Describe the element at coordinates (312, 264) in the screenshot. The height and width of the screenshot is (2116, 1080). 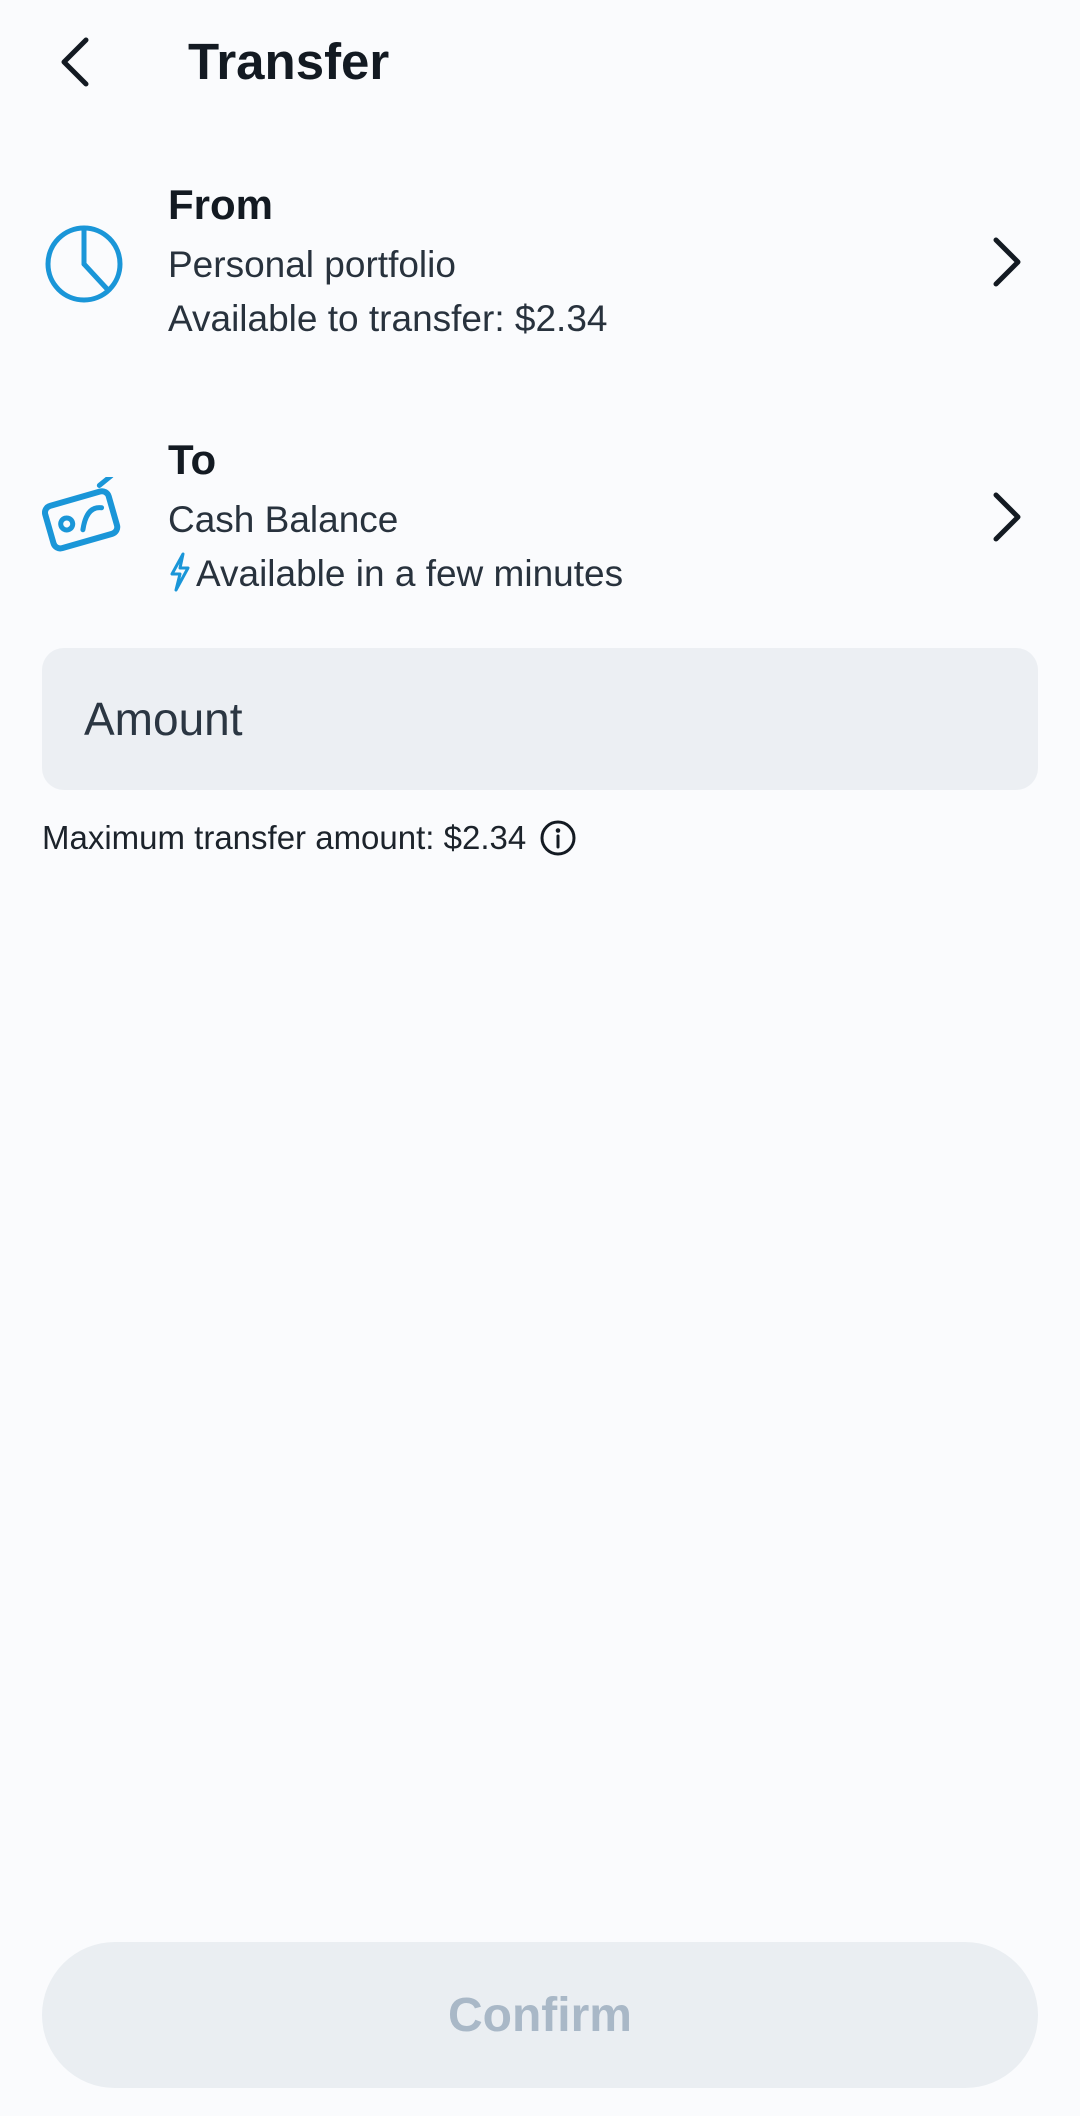
I see `from-account-name: Personal portfolio` at that location.